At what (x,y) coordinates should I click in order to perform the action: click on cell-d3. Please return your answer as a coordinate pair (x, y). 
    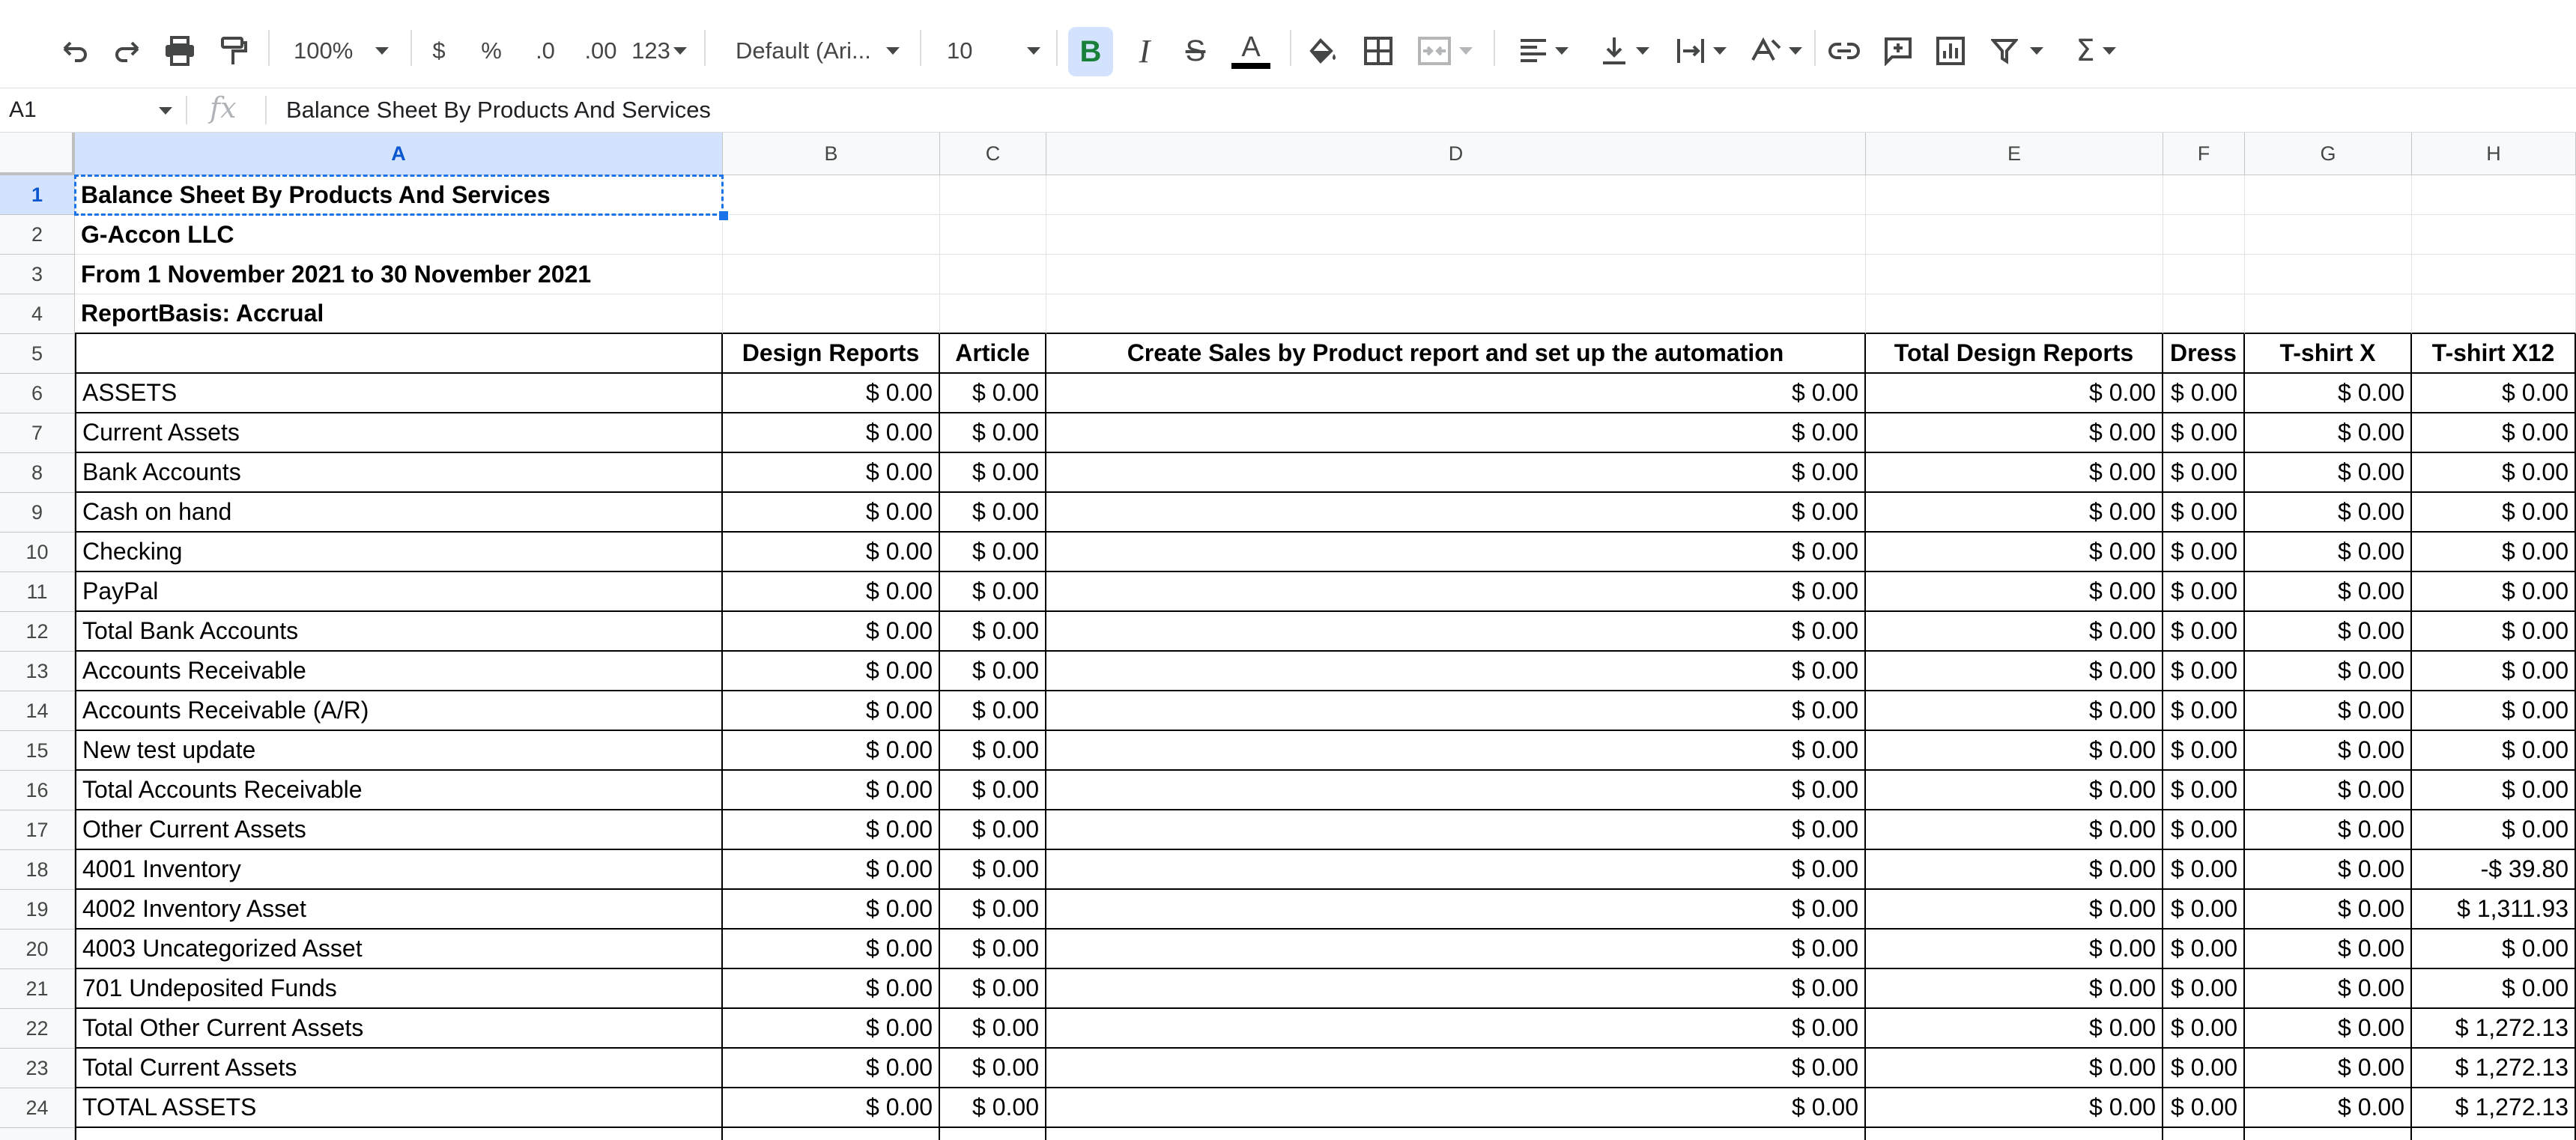
    Looking at the image, I should click on (1456, 274).